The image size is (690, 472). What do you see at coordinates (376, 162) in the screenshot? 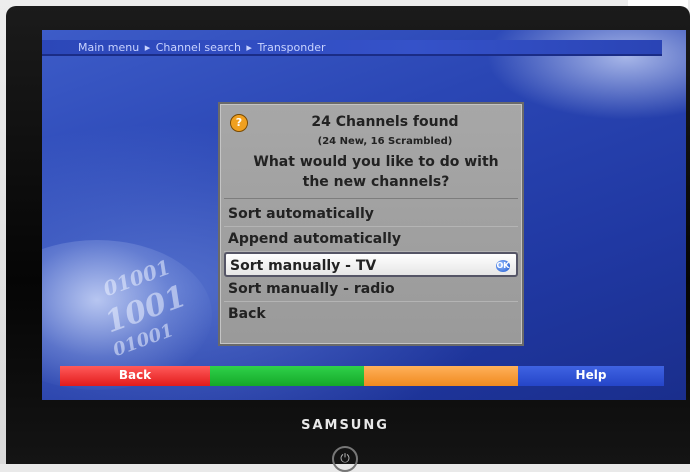
I see `dialog-question-line-1: What would you like to do with` at bounding box center [376, 162].